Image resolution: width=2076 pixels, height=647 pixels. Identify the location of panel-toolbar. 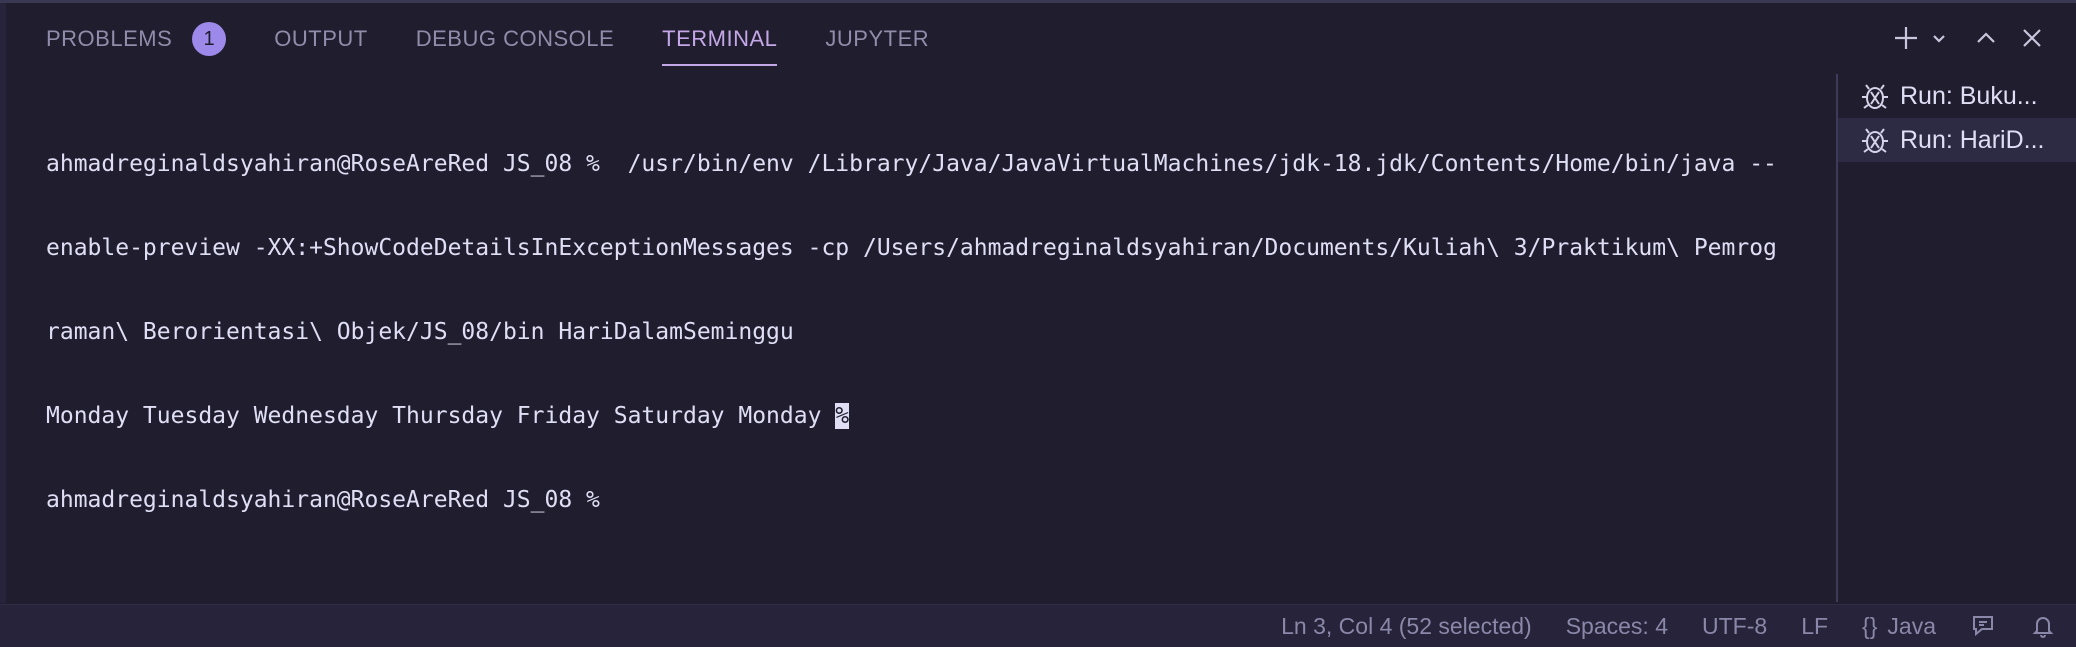
(1969, 38).